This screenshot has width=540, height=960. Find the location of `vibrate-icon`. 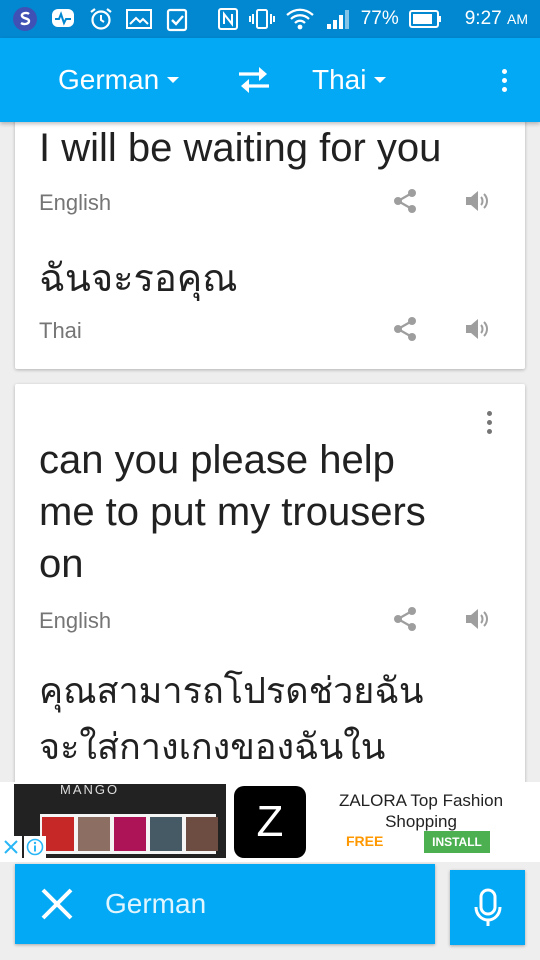

vibrate-icon is located at coordinates (261, 19).